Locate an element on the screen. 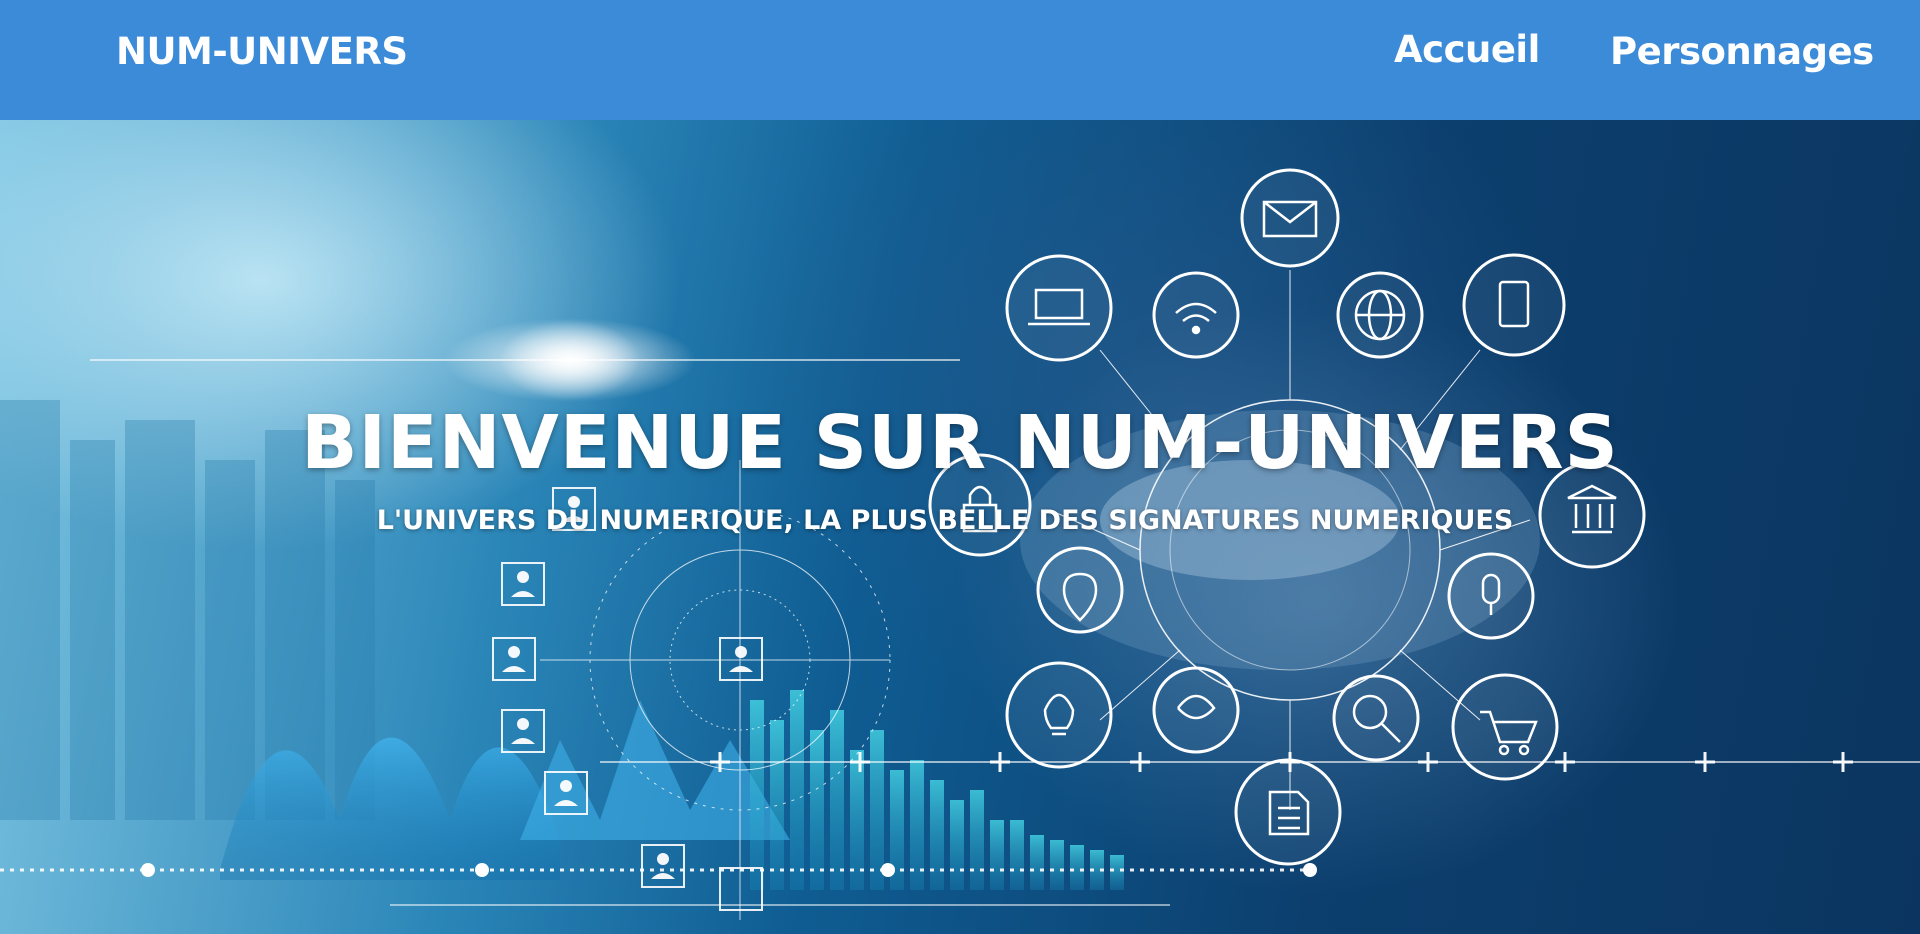 The image size is (1920, 934). hero-title: BIENVENUE SUR NUM-UNIVERS is located at coordinates (960, 443).